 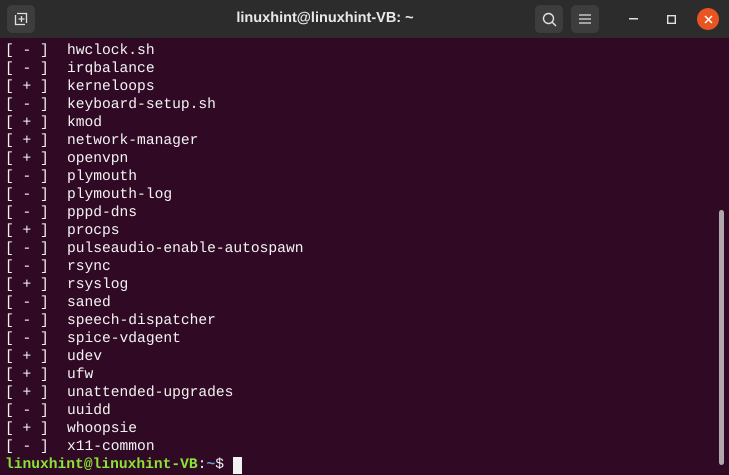 I want to click on window-title: linuxhint@linuxhint-VB: ~, so click(x=325, y=18).